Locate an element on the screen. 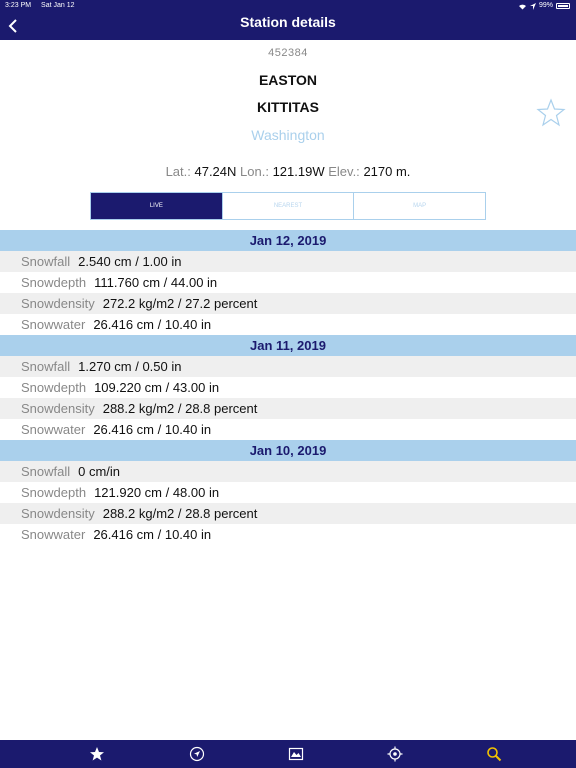 This screenshot has height=768, width=576. top-bar: 3:23 PM Sat Jan 12 99% Station details is located at coordinates (288, 20).